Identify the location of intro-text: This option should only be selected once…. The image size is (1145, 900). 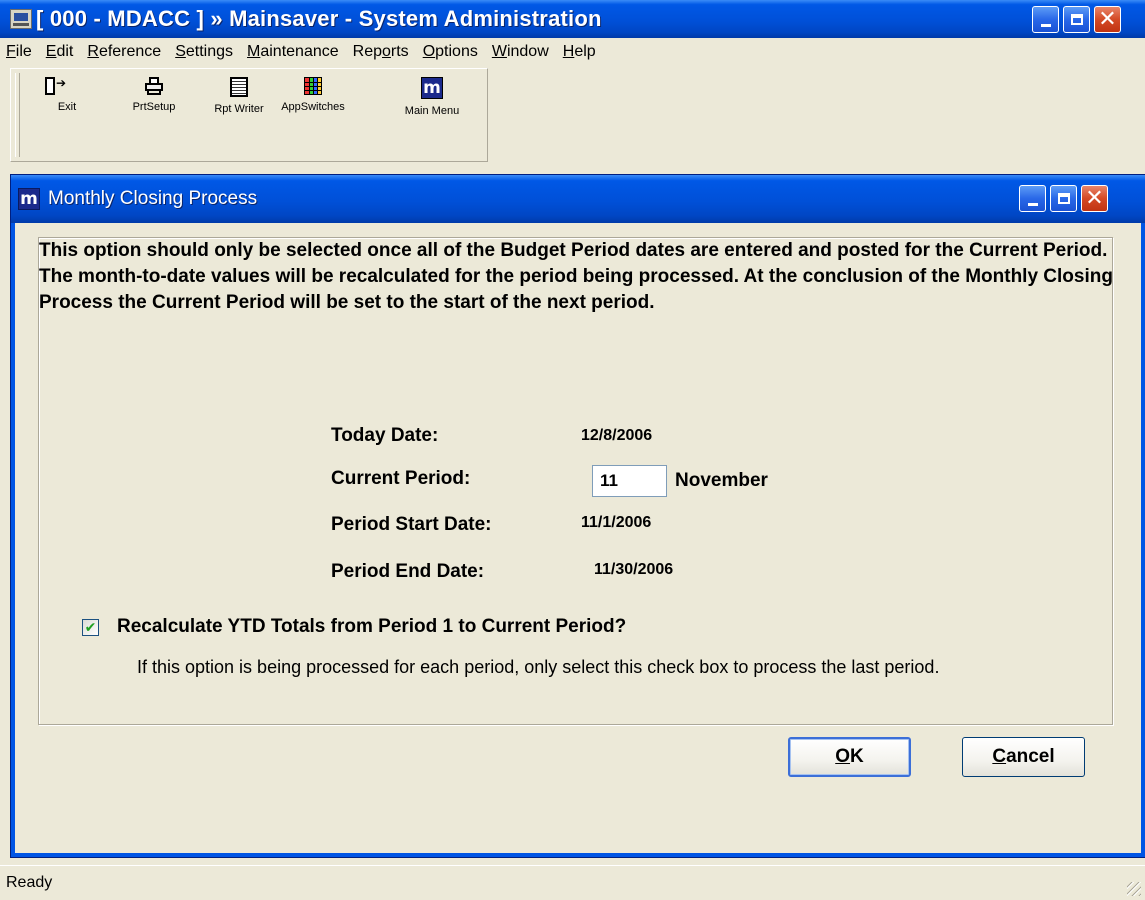
(576, 276).